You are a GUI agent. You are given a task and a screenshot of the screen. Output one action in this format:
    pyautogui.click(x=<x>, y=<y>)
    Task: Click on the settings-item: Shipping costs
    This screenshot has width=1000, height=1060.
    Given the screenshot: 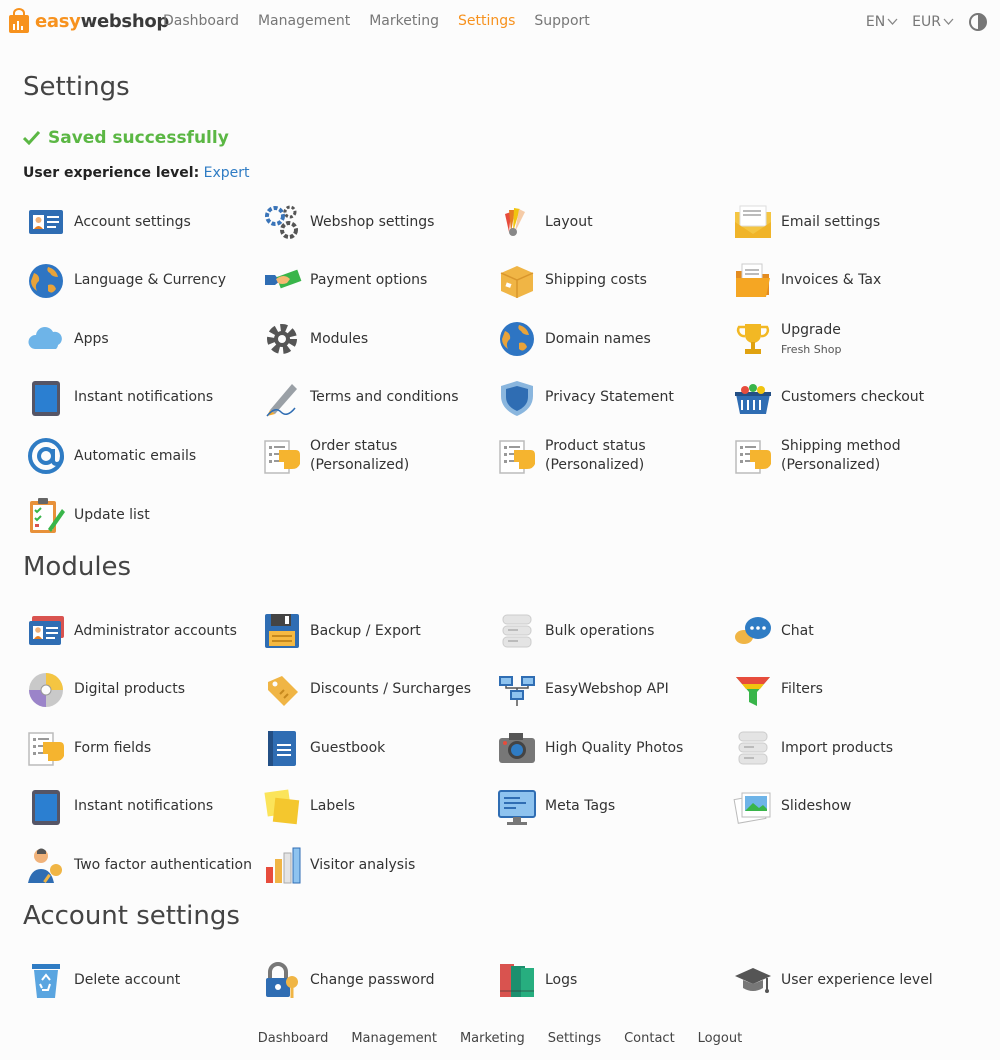 What is the action you would take?
    pyautogui.click(x=613, y=281)
    